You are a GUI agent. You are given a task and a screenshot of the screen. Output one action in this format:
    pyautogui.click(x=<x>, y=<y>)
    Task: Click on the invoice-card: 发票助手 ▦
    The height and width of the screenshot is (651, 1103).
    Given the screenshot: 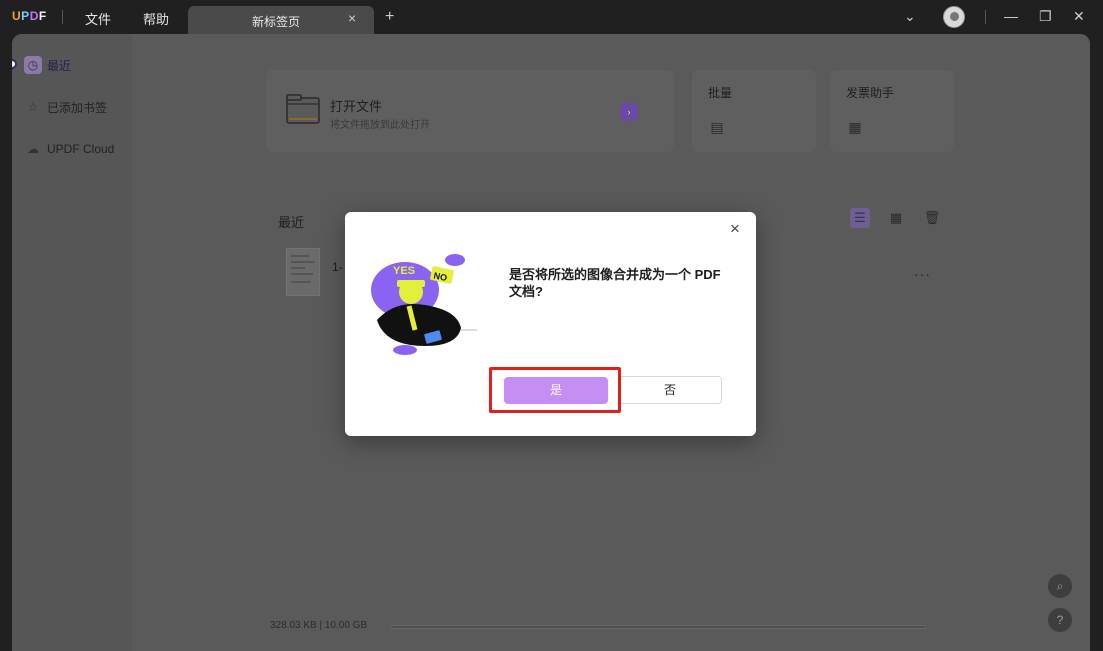 What is the action you would take?
    pyautogui.click(x=892, y=111)
    